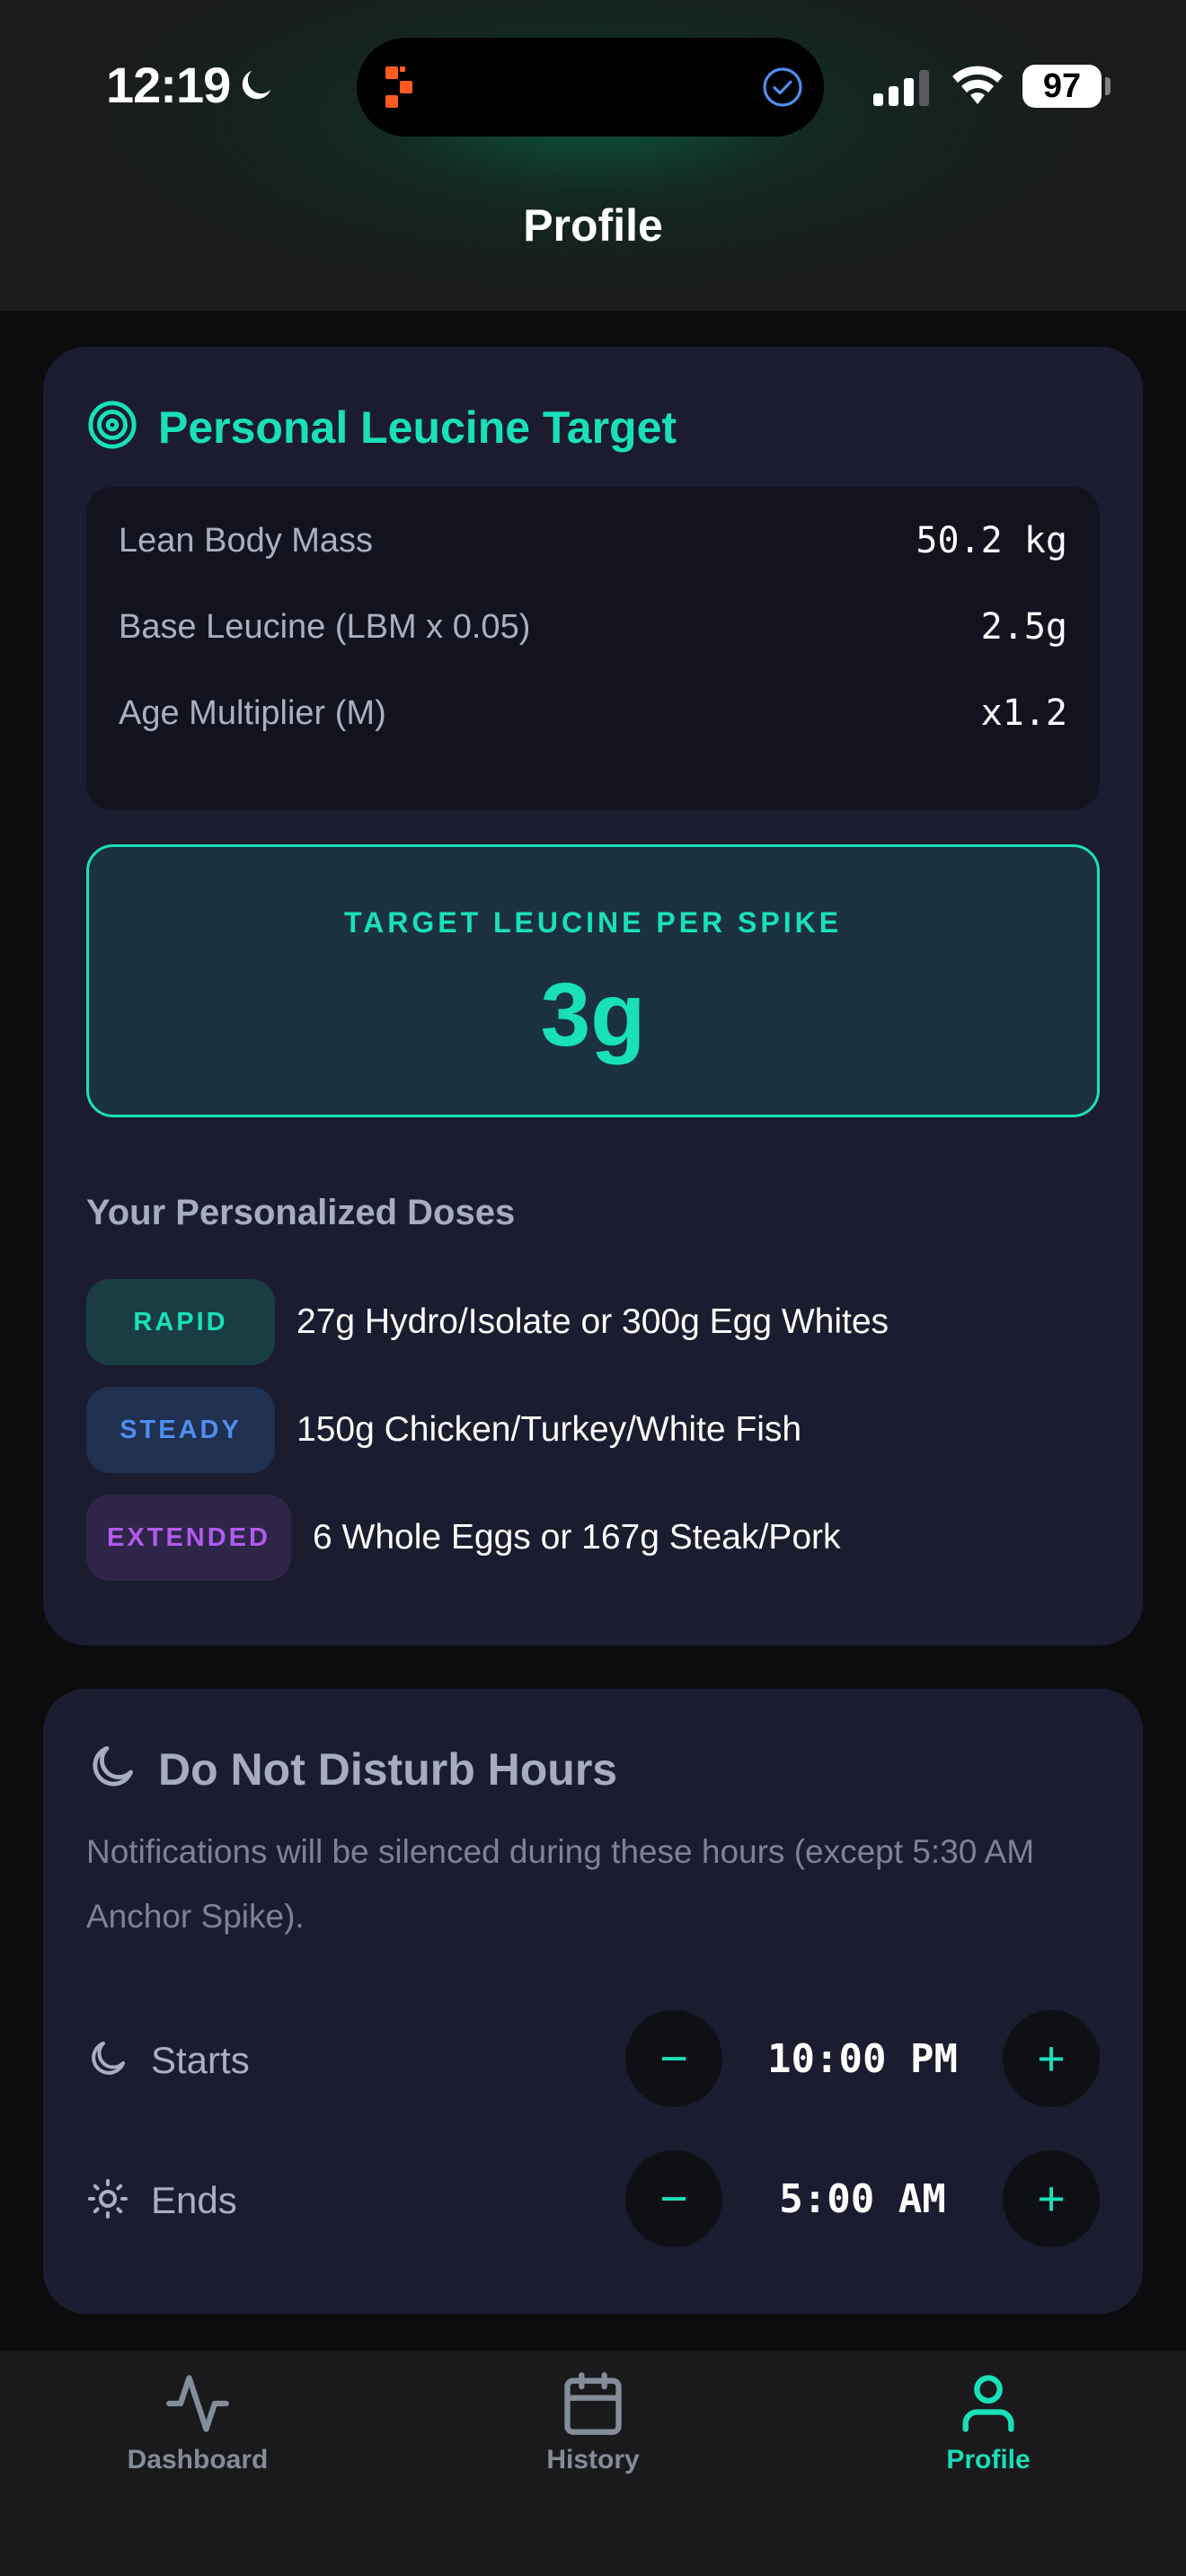 The image size is (1186, 2576). I want to click on dnd-ends-row: Ends − 5:00 AM +, so click(593, 2200).